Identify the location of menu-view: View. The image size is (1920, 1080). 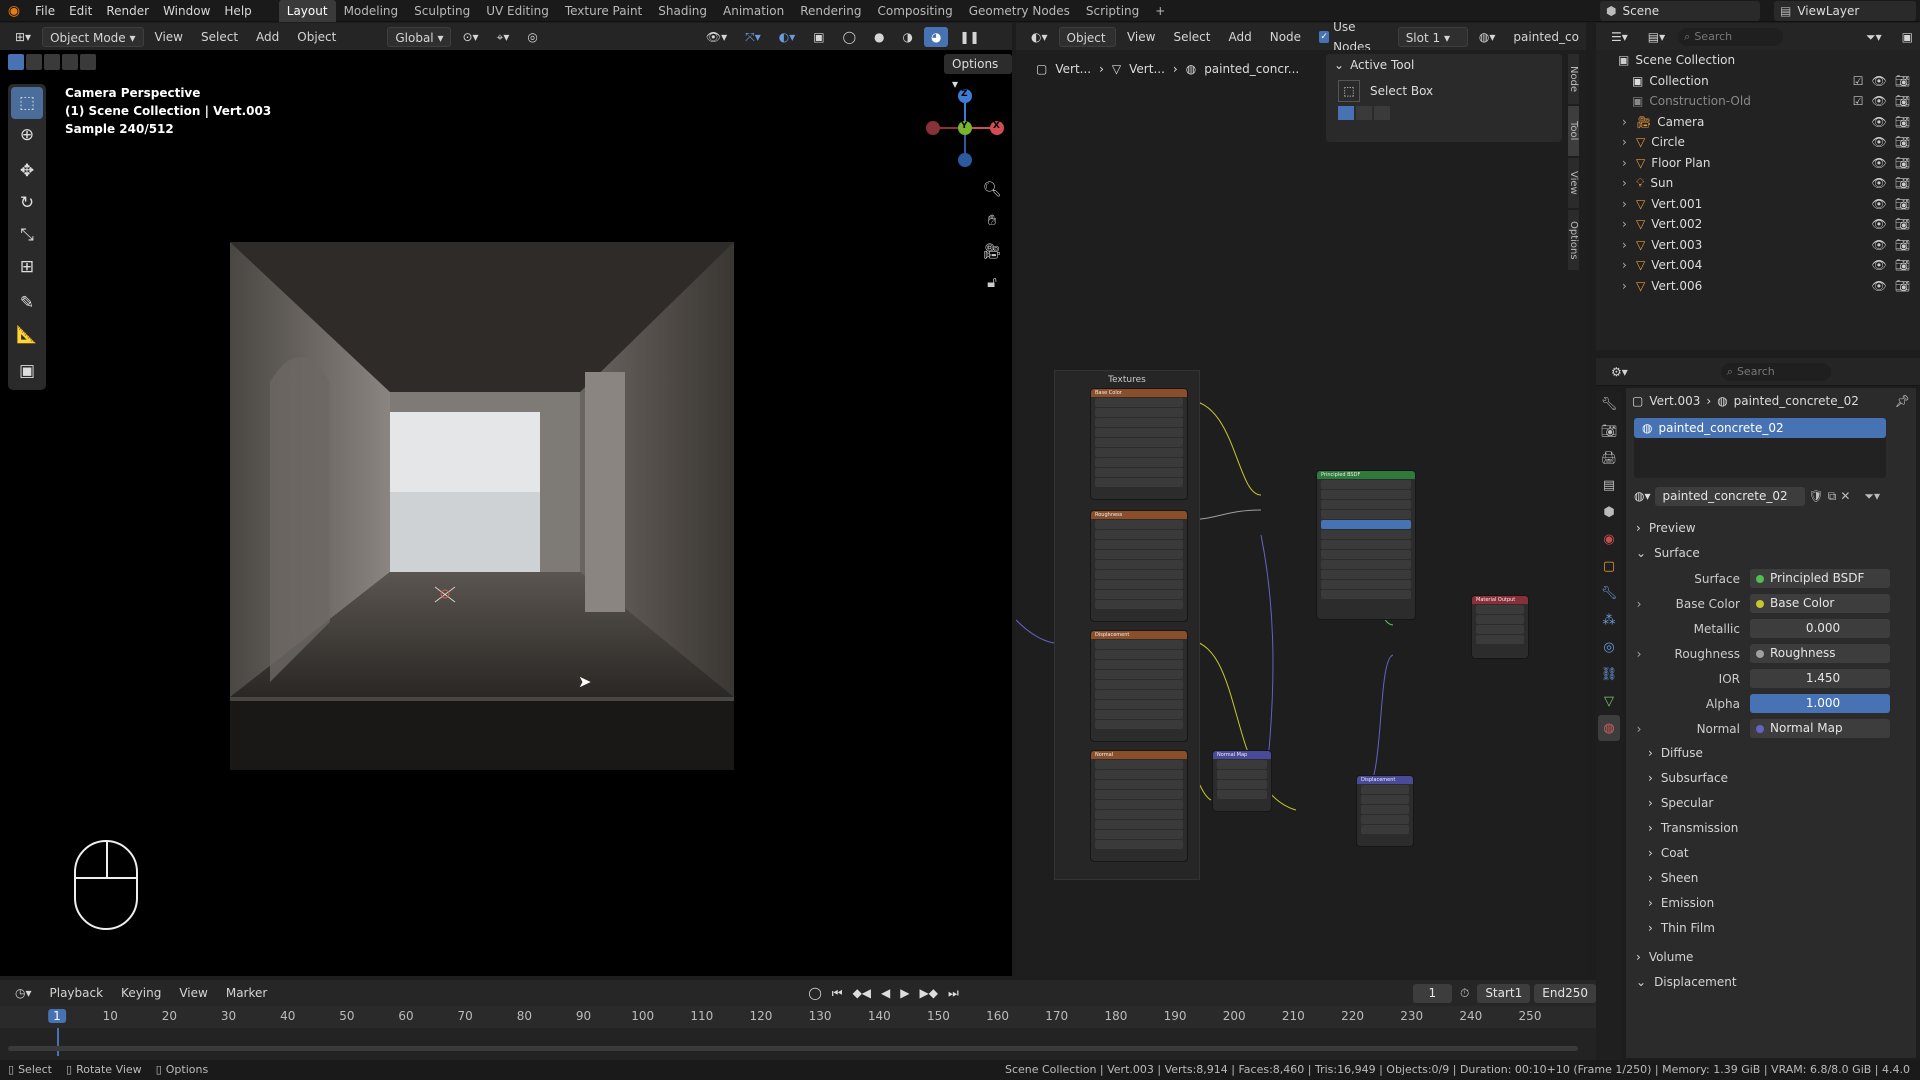
(169, 37).